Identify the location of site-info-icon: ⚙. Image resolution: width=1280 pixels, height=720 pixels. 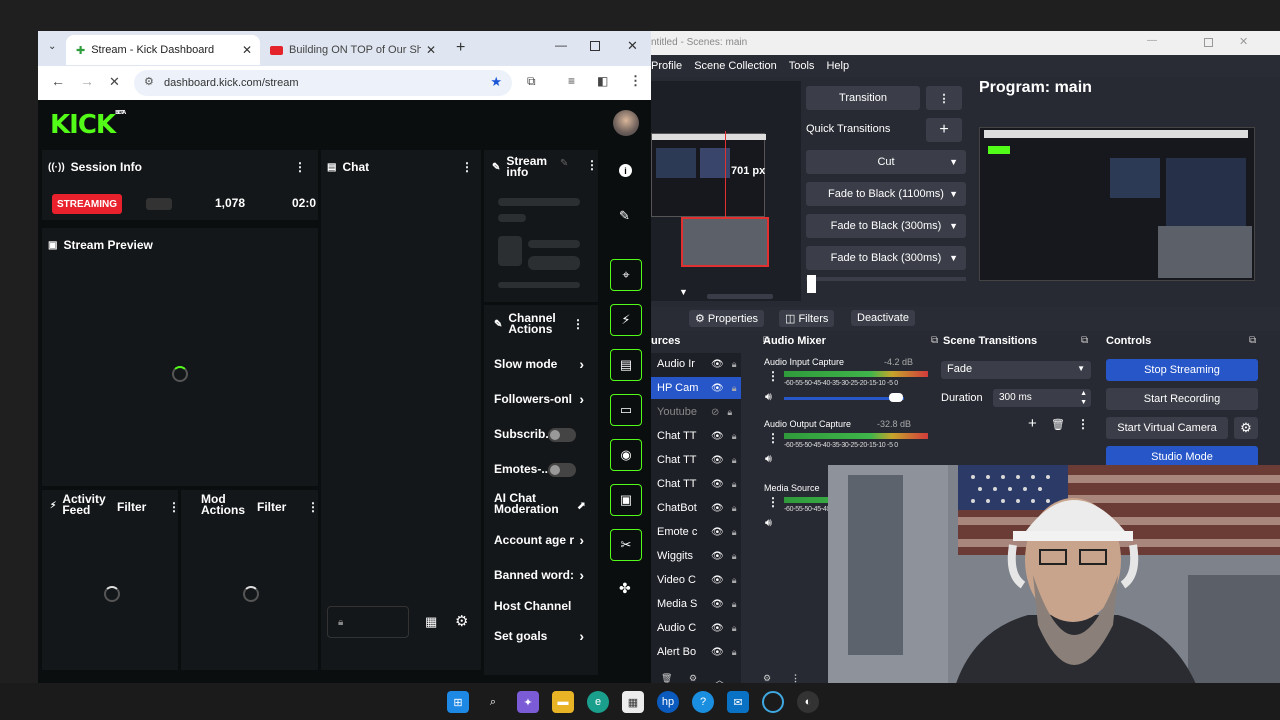
(149, 81).